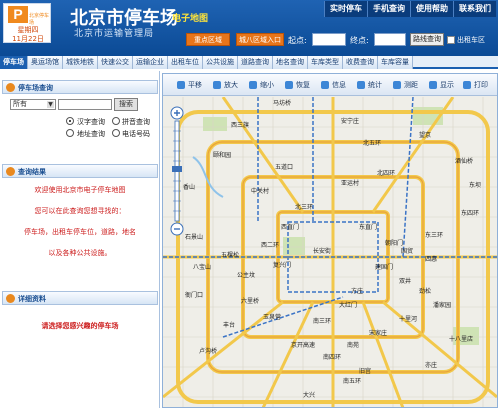 The height and width of the screenshot is (408, 498). I want to click on tab-taxi-stands: 出租车位, so click(185, 62).